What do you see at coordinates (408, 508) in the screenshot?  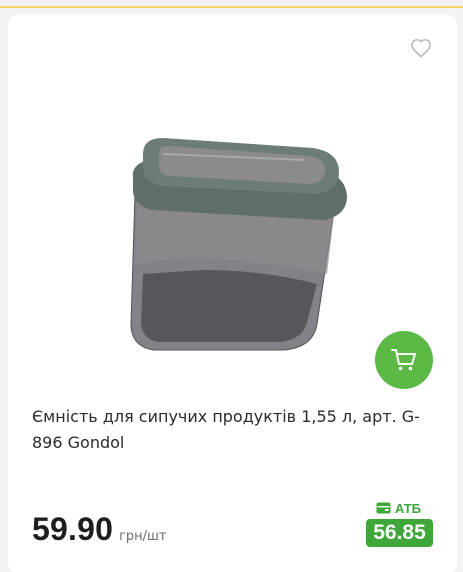 I see `loyalty-label-text: АТБ` at bounding box center [408, 508].